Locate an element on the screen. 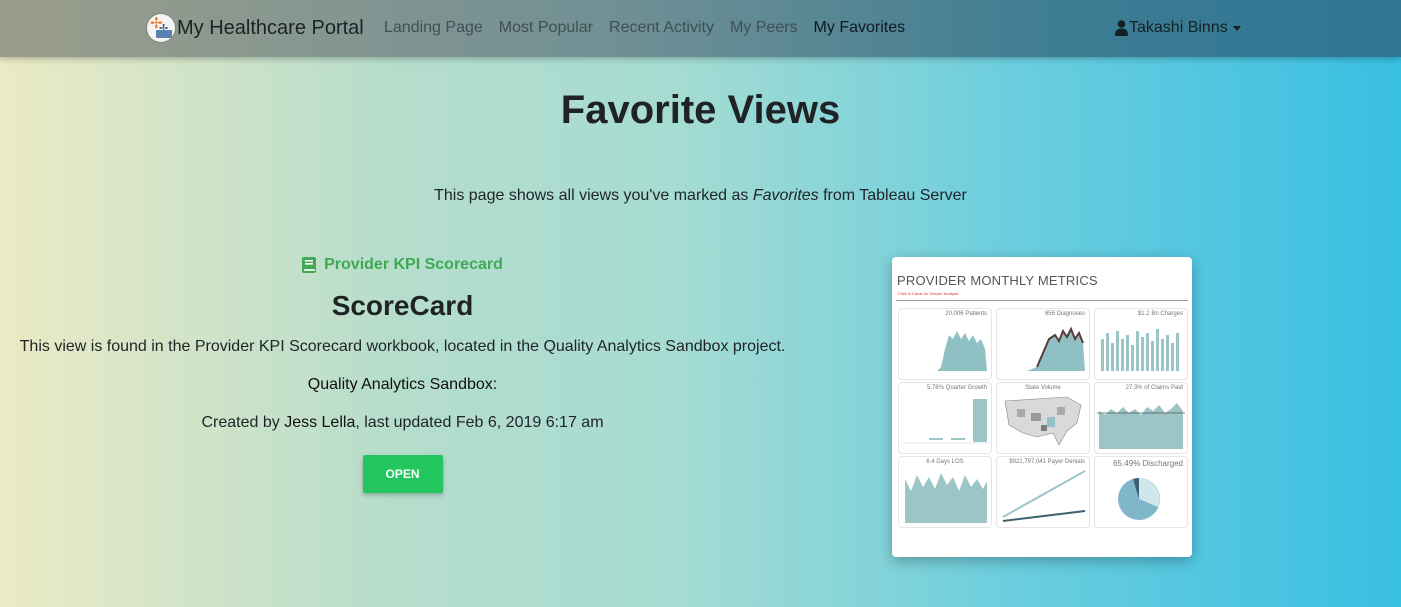  tableau-logo-icon: ✢ ✢ is located at coordinates (161, 28).